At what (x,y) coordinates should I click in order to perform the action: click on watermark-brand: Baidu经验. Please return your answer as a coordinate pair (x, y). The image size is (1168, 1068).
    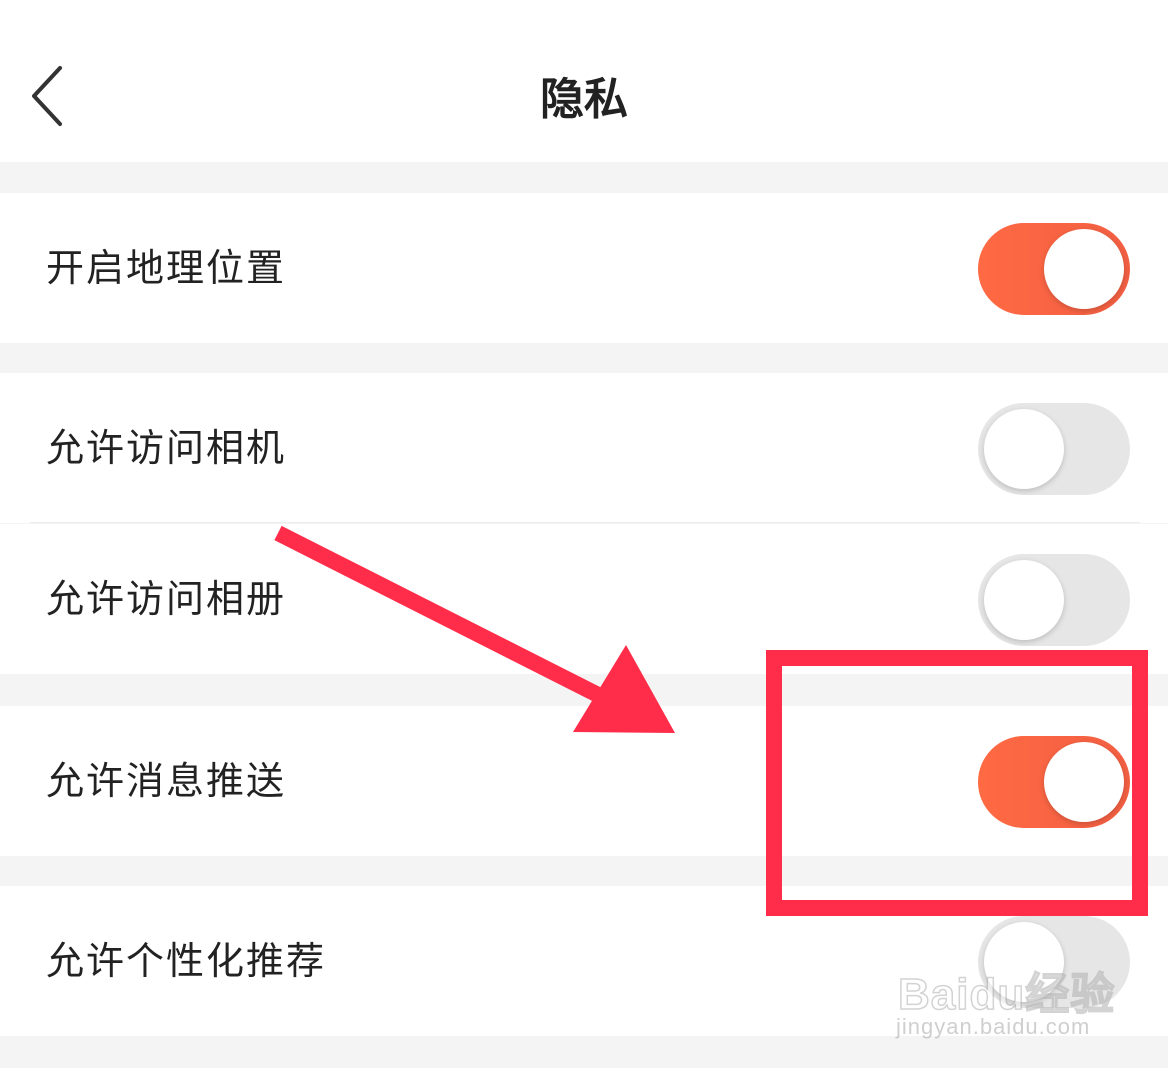
    Looking at the image, I should click on (1006, 994).